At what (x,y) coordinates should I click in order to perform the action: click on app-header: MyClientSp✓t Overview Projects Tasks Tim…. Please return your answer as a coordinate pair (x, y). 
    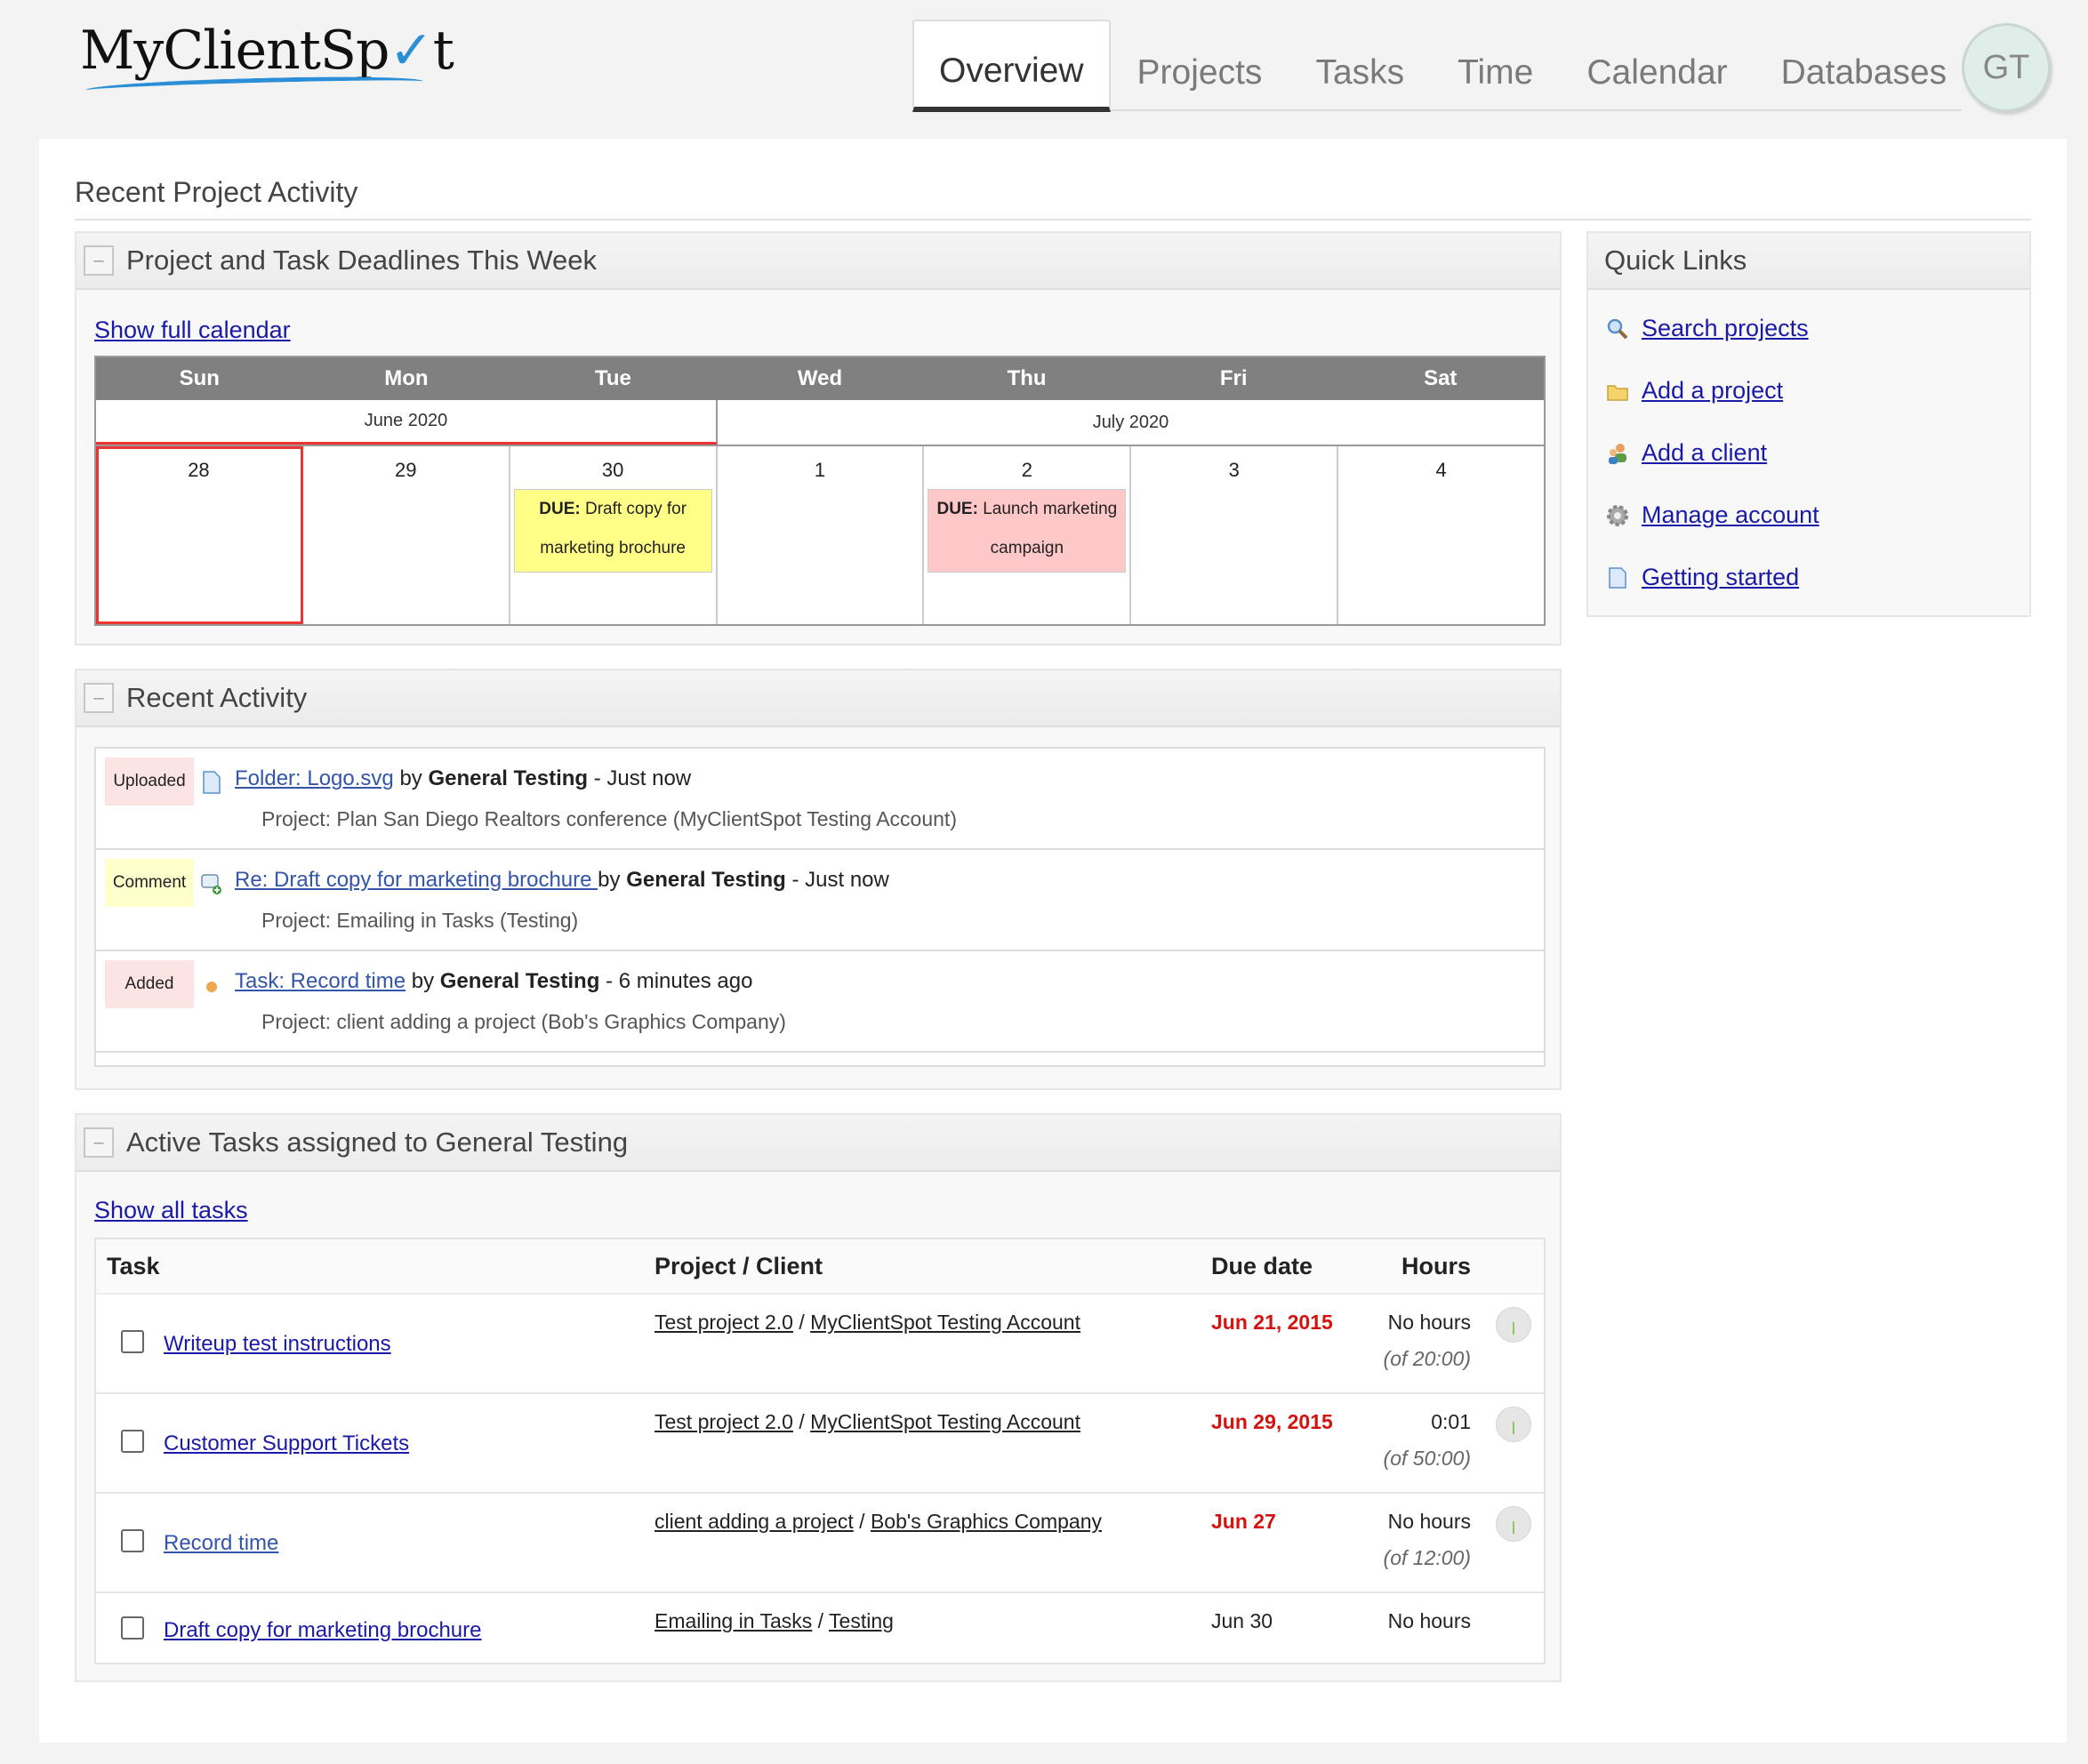
    Looking at the image, I should click on (1044, 70).